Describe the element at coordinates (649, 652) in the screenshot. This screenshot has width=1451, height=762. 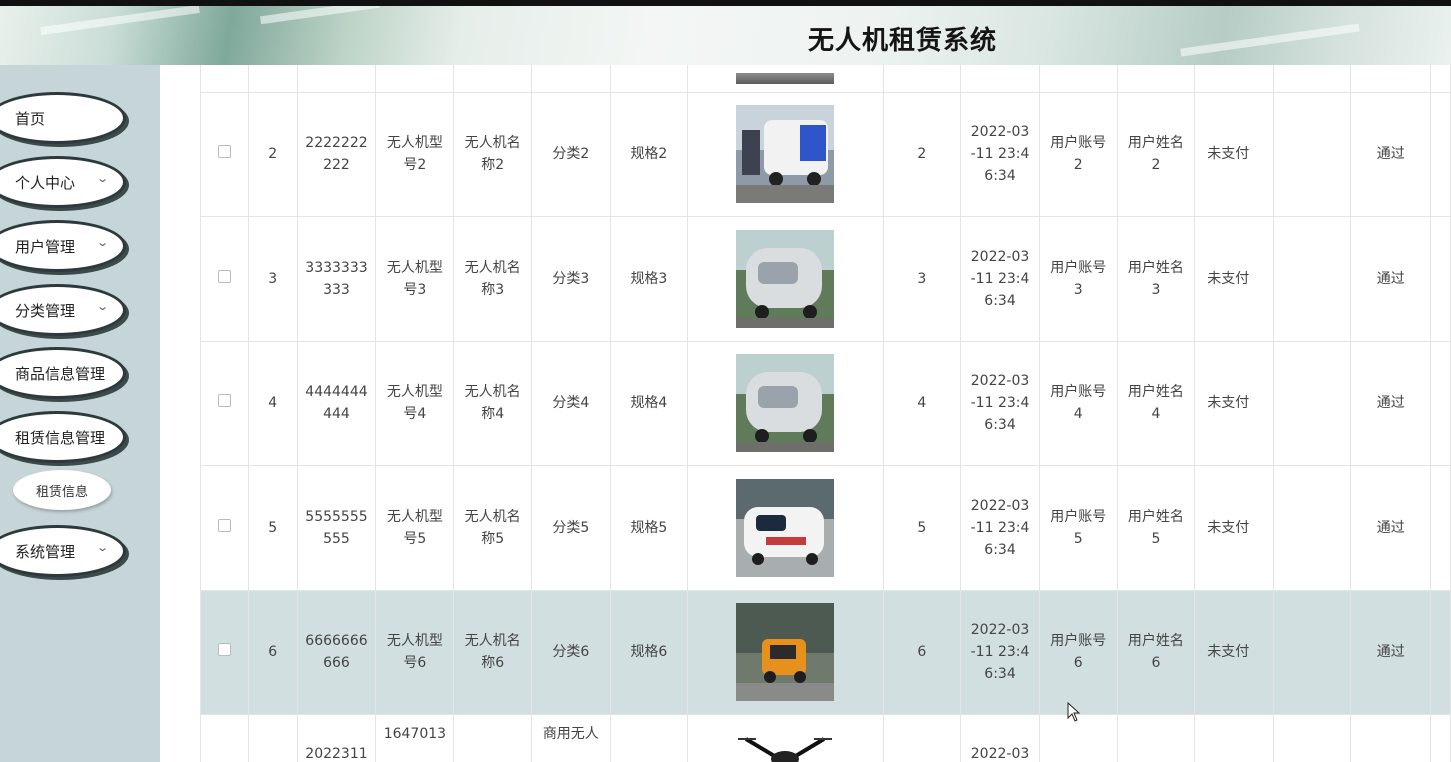
I see `spec: 规格6` at that location.